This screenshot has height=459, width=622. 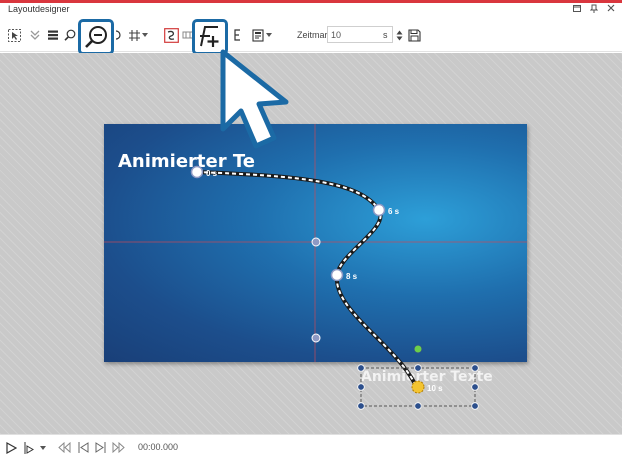 What do you see at coordinates (352, 276) in the screenshot?
I see `keyframe-label: 8 s` at bounding box center [352, 276].